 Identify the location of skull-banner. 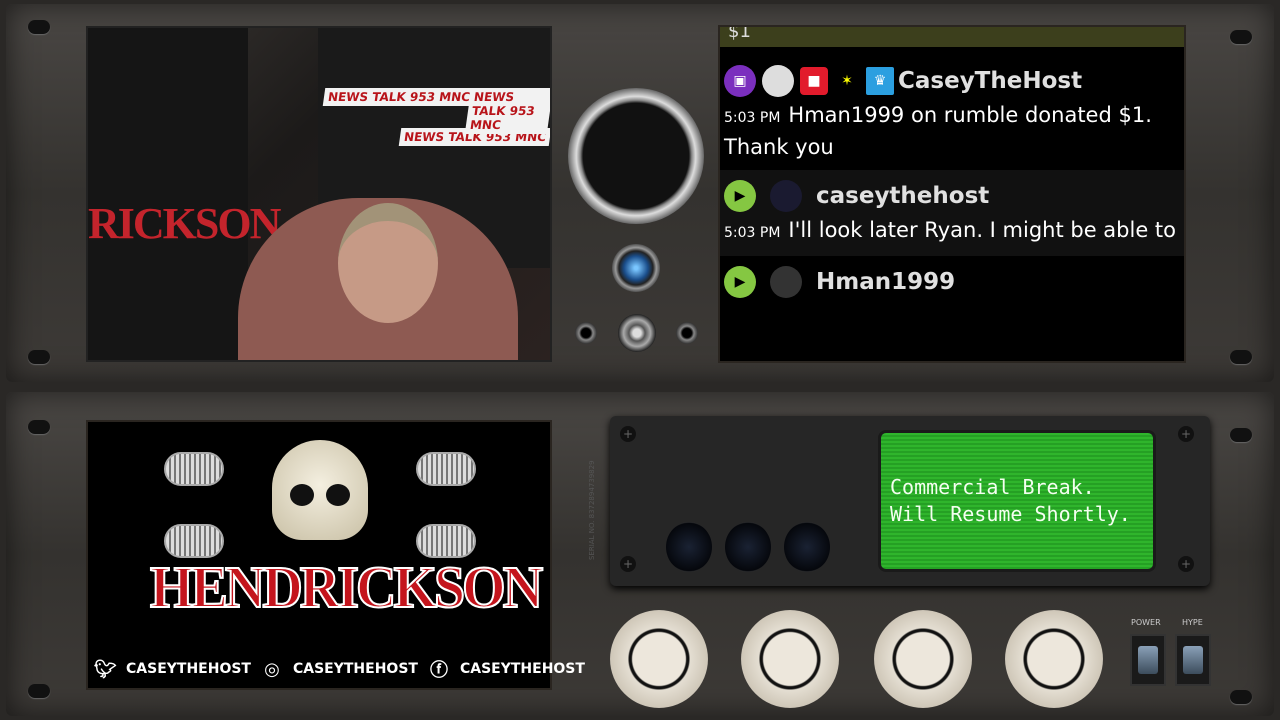
(168, 194).